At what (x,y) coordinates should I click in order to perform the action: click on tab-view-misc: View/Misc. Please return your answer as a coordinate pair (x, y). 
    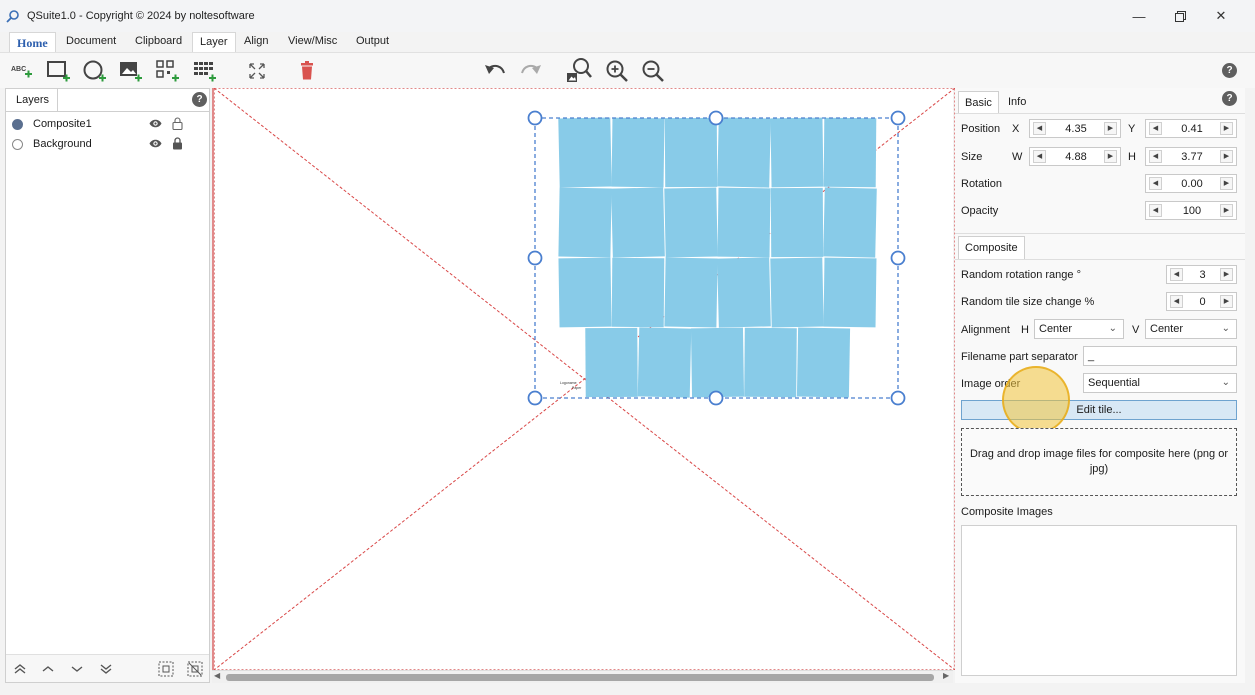
    Looking at the image, I should click on (312, 42).